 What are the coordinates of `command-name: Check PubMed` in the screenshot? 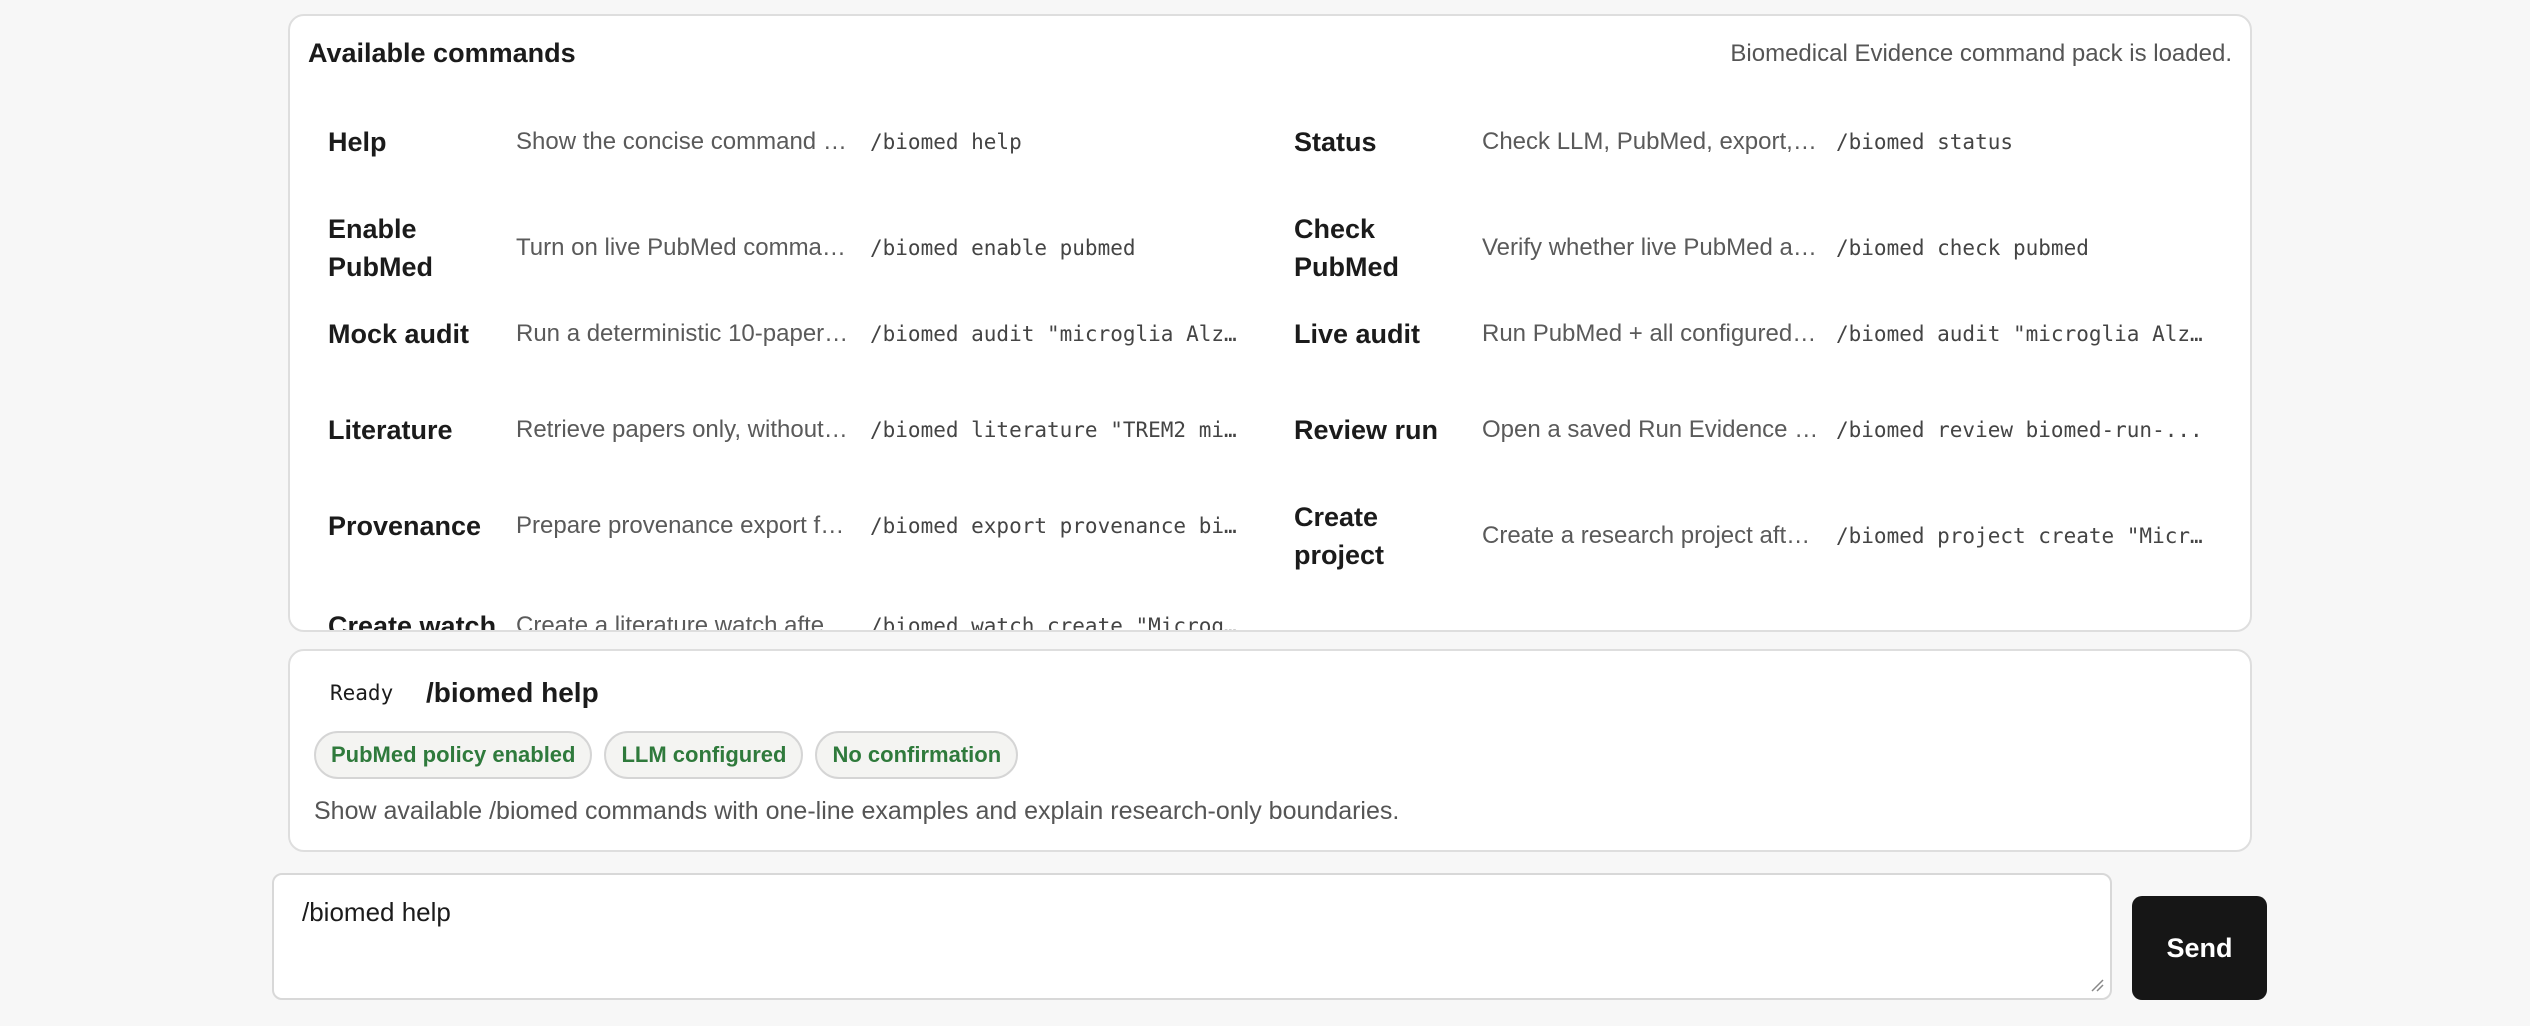 It's located at (1346, 248).